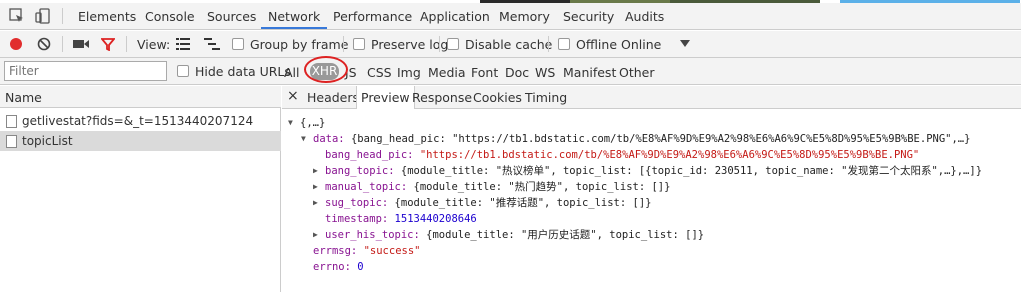 The image size is (1021, 292). What do you see at coordinates (306, 123) in the screenshot?
I see `tree-root: ▼ {,…}` at bounding box center [306, 123].